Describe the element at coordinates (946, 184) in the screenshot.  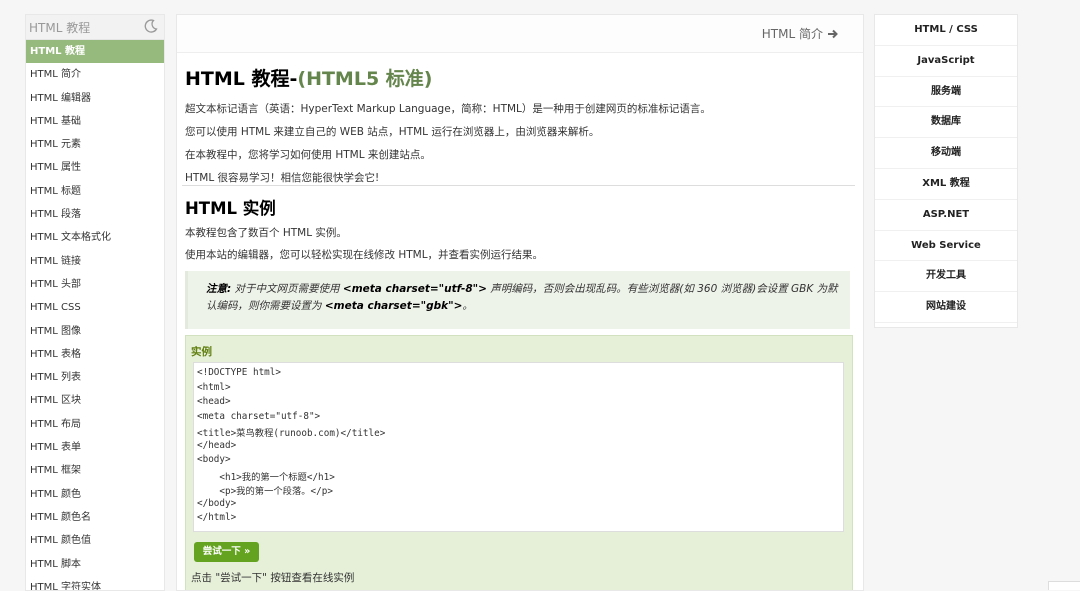
I see `category-item: XML 教程` at that location.